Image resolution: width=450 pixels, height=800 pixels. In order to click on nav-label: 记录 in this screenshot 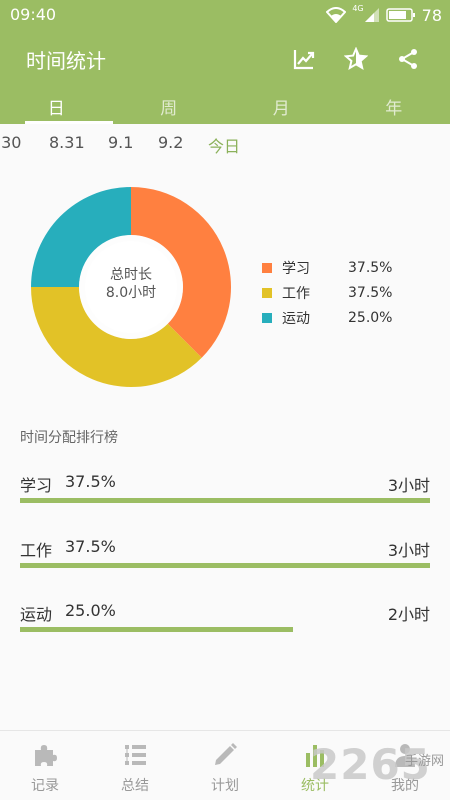, I will do `click(45, 786)`.